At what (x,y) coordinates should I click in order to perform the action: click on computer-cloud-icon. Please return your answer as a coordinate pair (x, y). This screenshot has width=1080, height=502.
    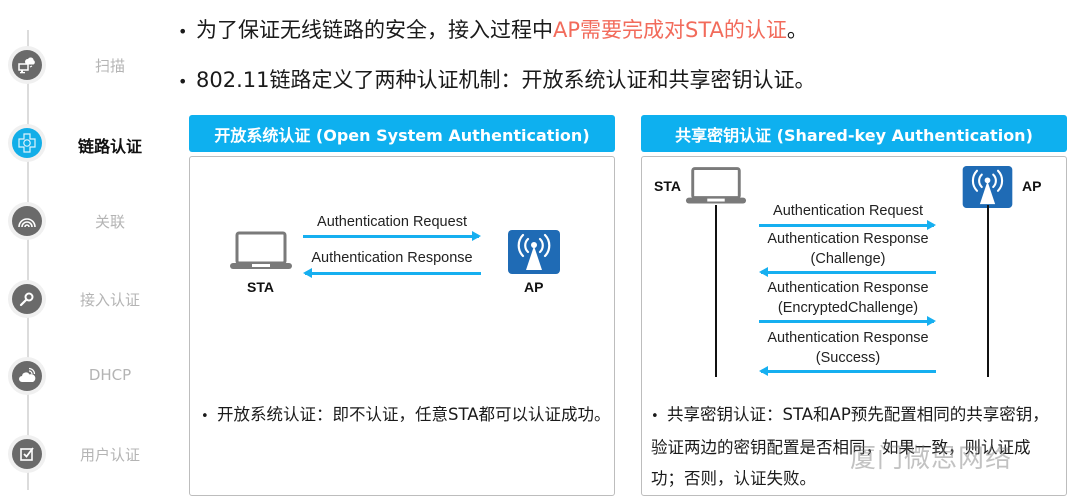
    Looking at the image, I should click on (27, 65).